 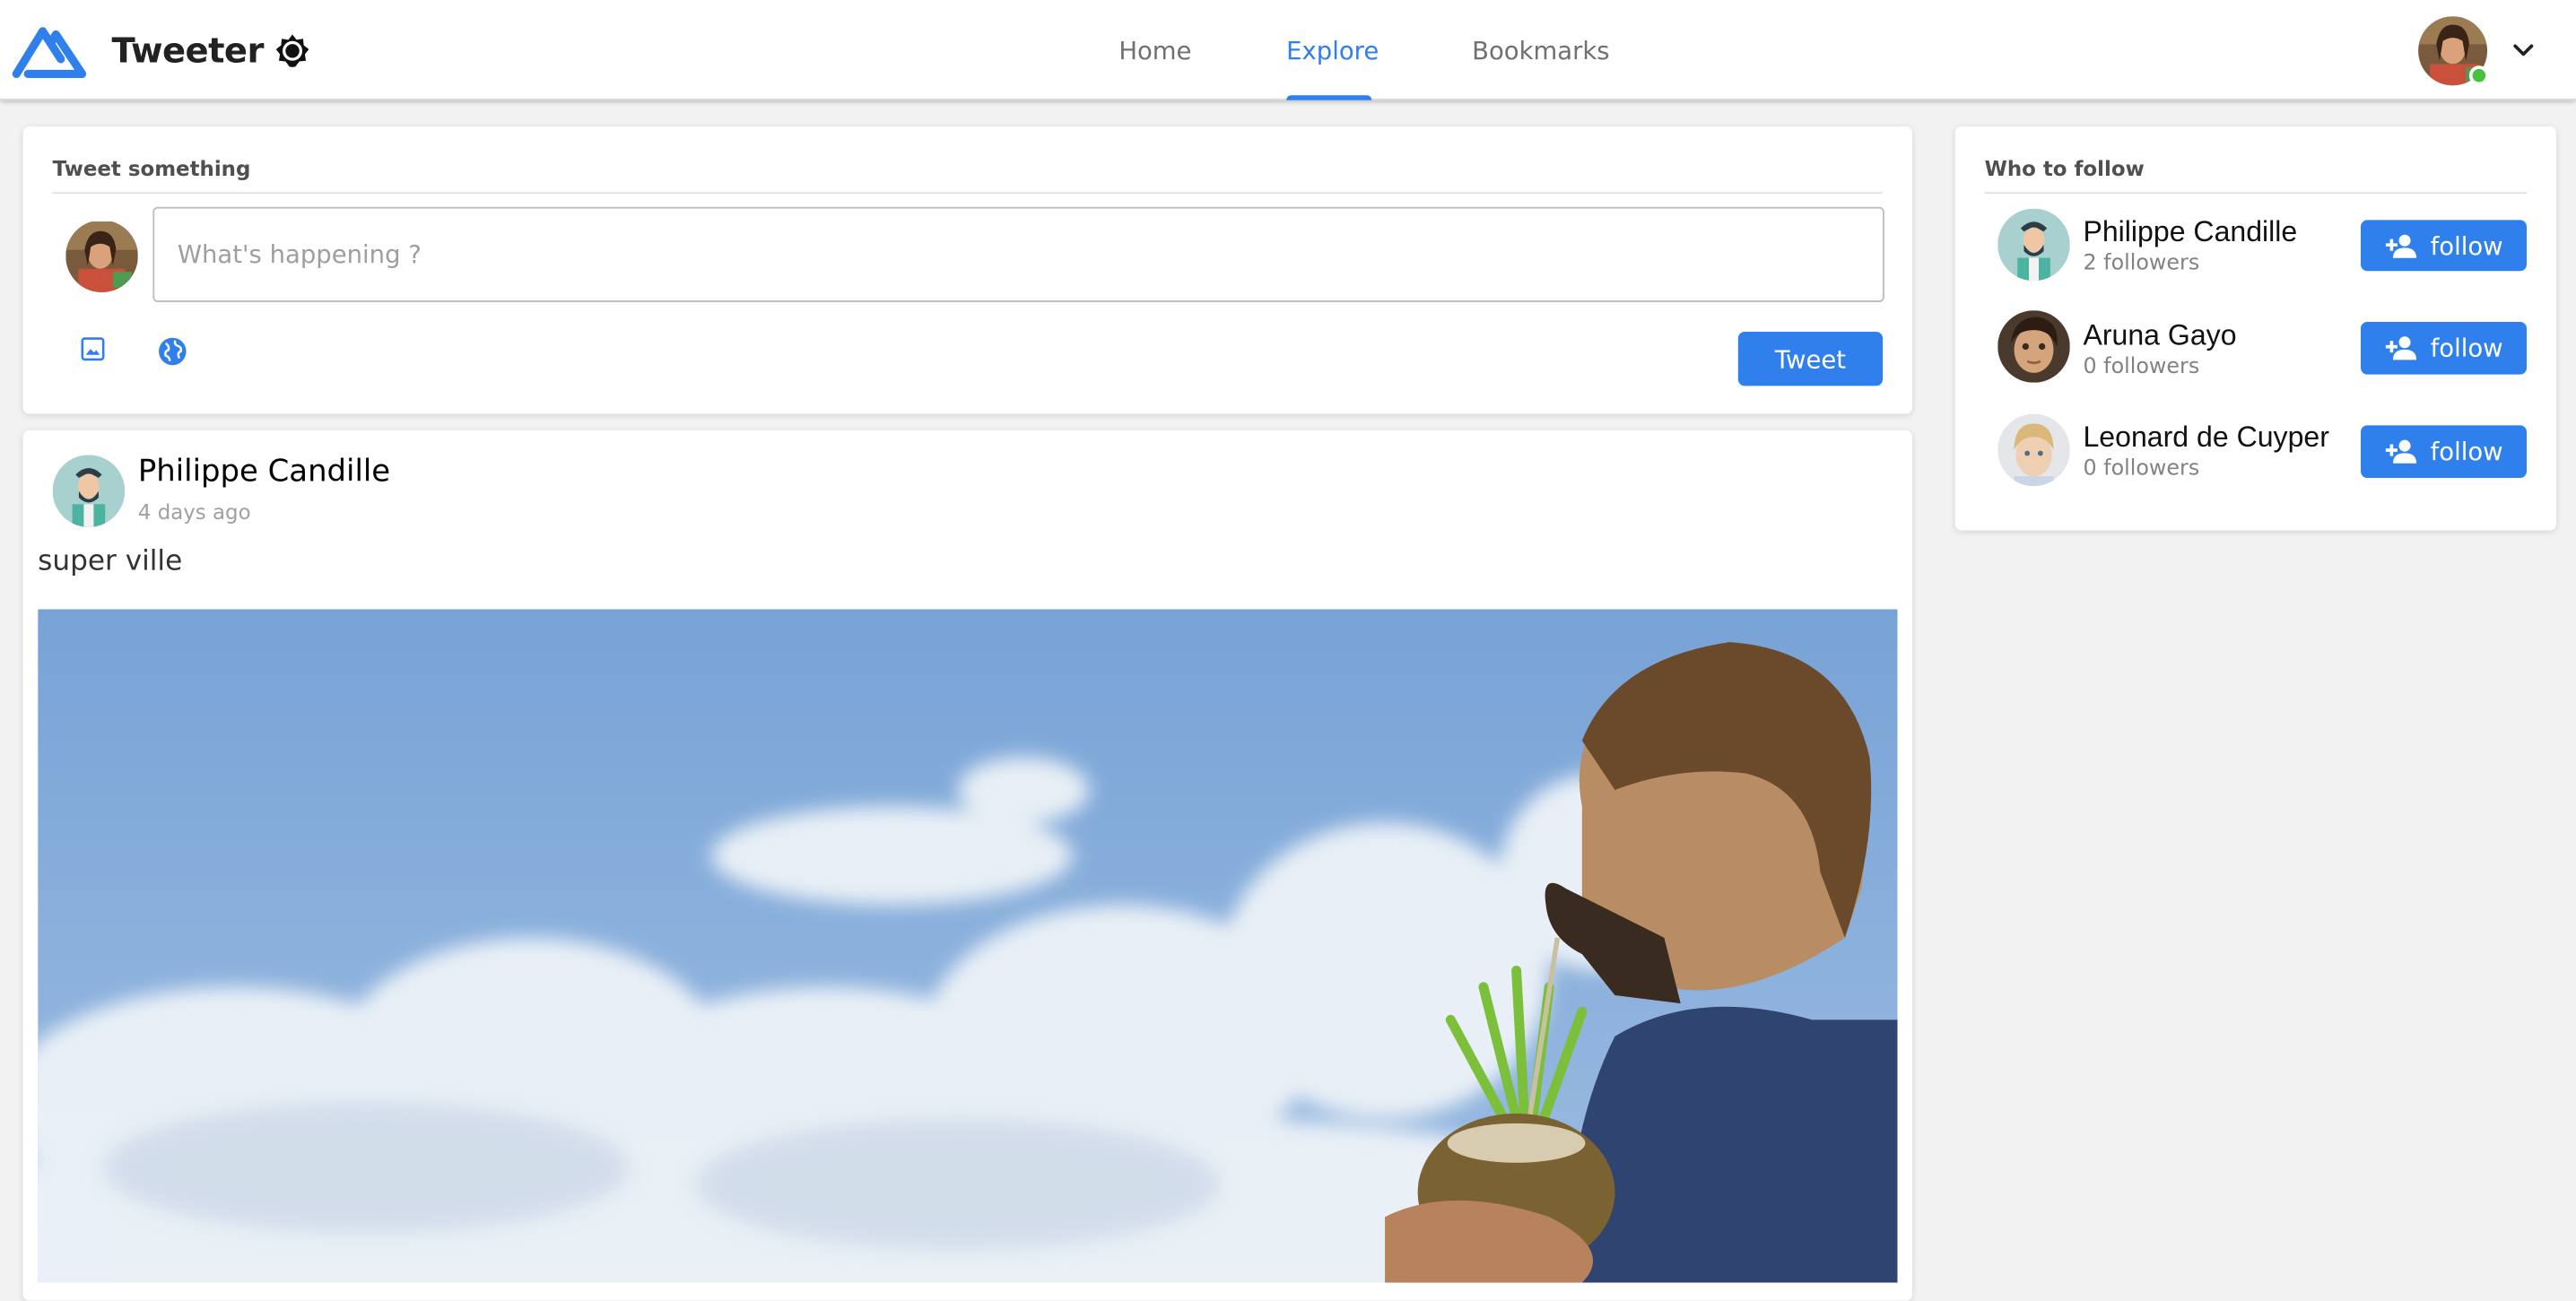 I want to click on tweet-input, so click(x=1018, y=255).